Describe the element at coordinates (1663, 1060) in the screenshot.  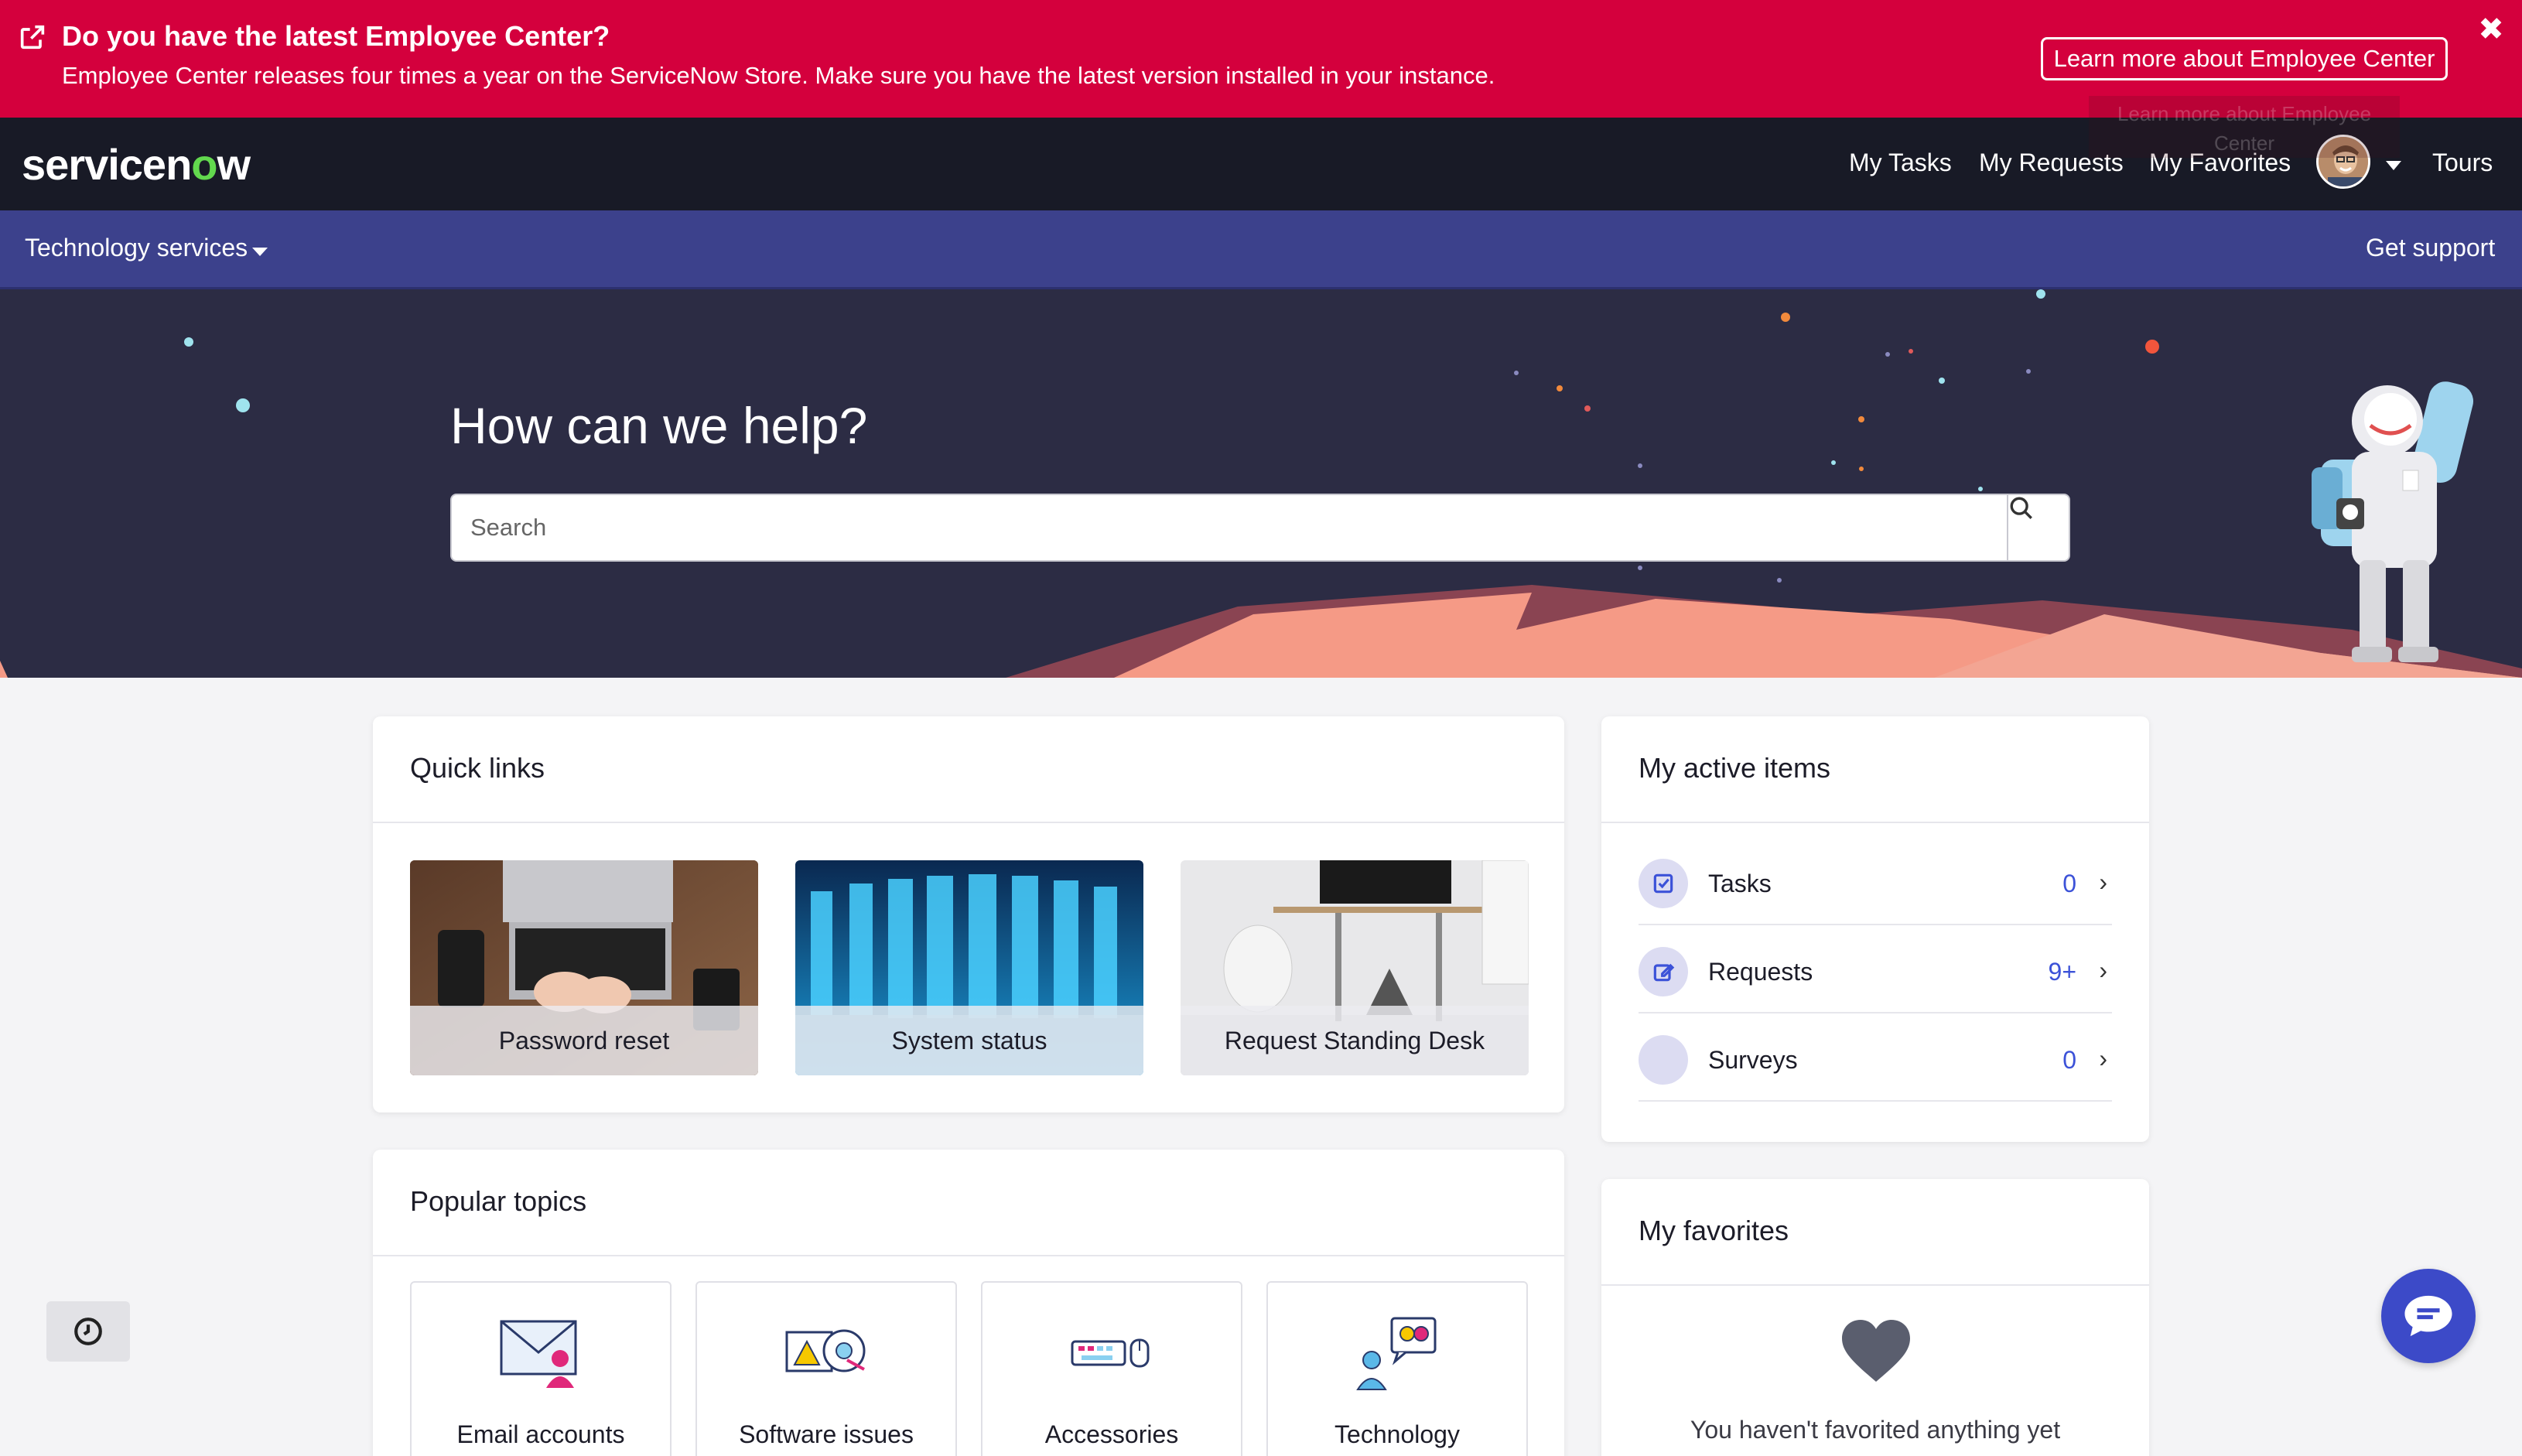
I see `survey-icon` at that location.